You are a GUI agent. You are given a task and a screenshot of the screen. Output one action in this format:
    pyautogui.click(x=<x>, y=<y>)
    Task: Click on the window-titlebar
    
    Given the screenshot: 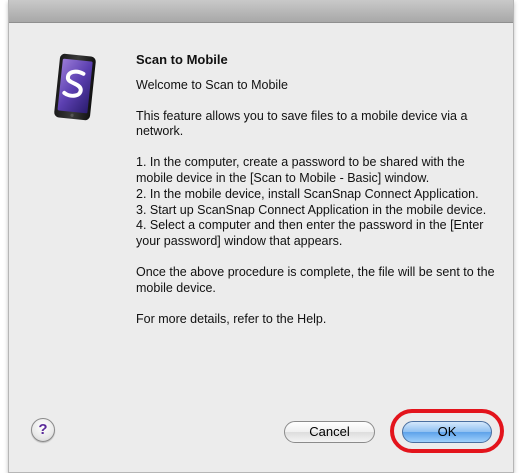 What is the action you would take?
    pyautogui.click(x=261, y=11)
    